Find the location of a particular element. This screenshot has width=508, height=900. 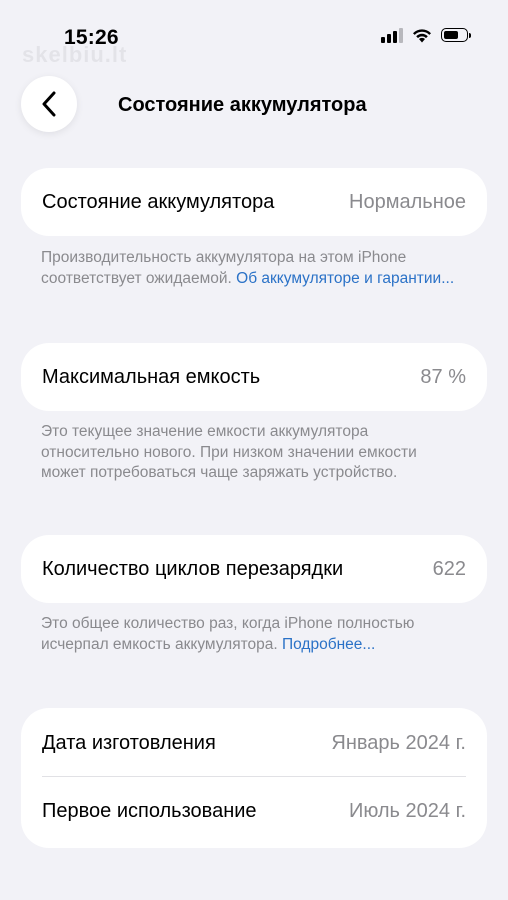

cellular-signal-icon is located at coordinates (392, 35).